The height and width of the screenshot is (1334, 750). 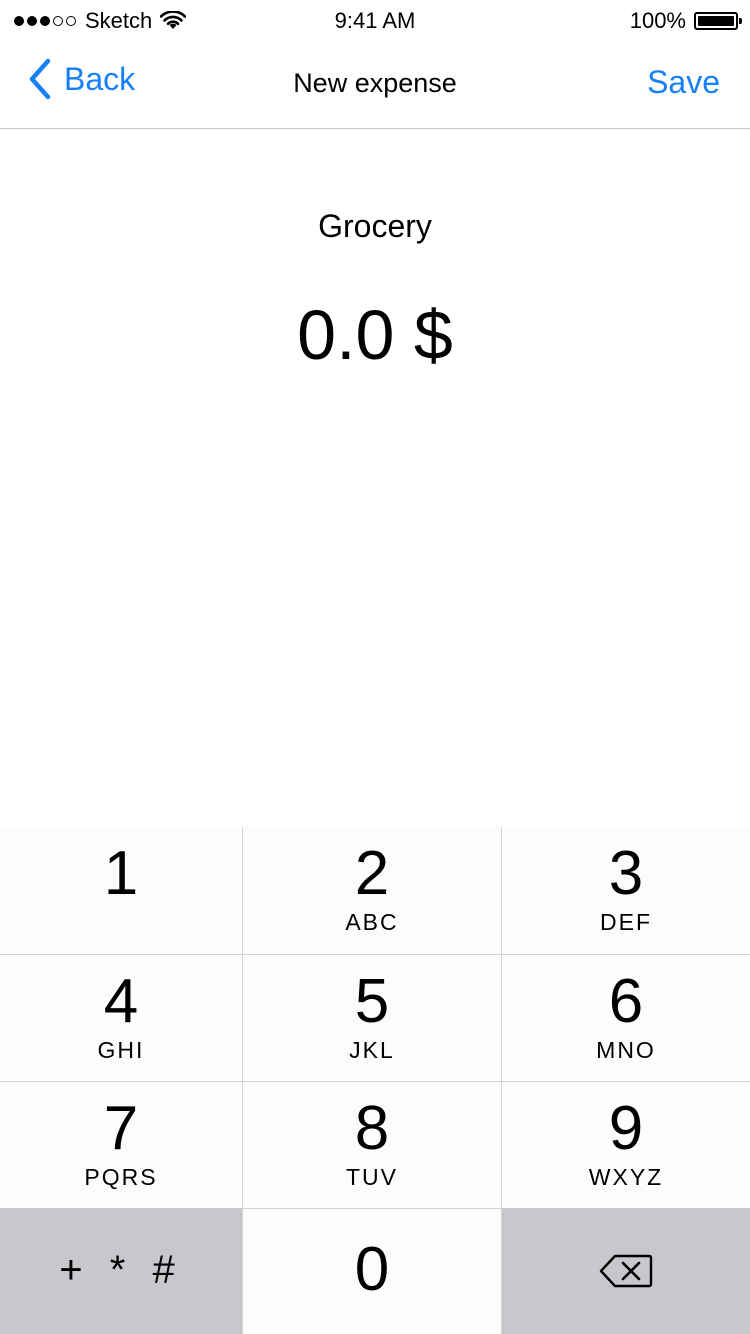 I want to click on key-9: 9 WXYZ, so click(x=626, y=1144).